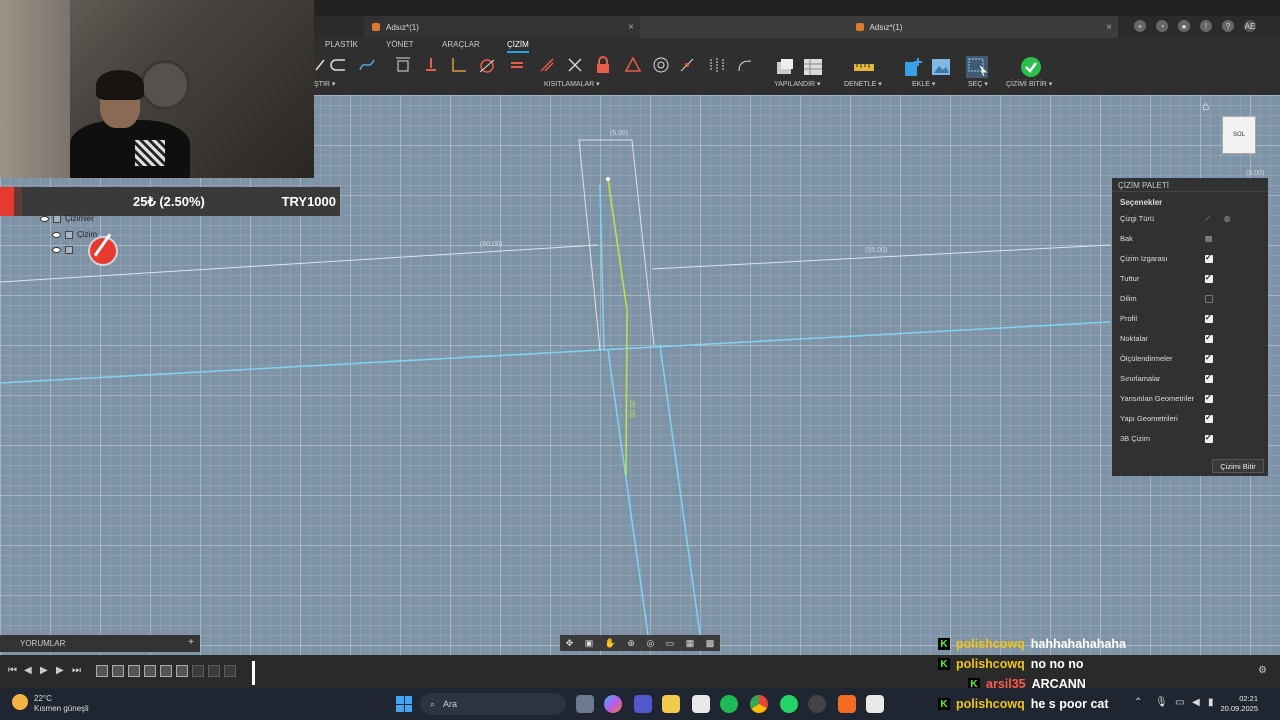 The height and width of the screenshot is (720, 1280). What do you see at coordinates (431, 65) in the screenshot?
I see `trim-tool-icon` at bounding box center [431, 65].